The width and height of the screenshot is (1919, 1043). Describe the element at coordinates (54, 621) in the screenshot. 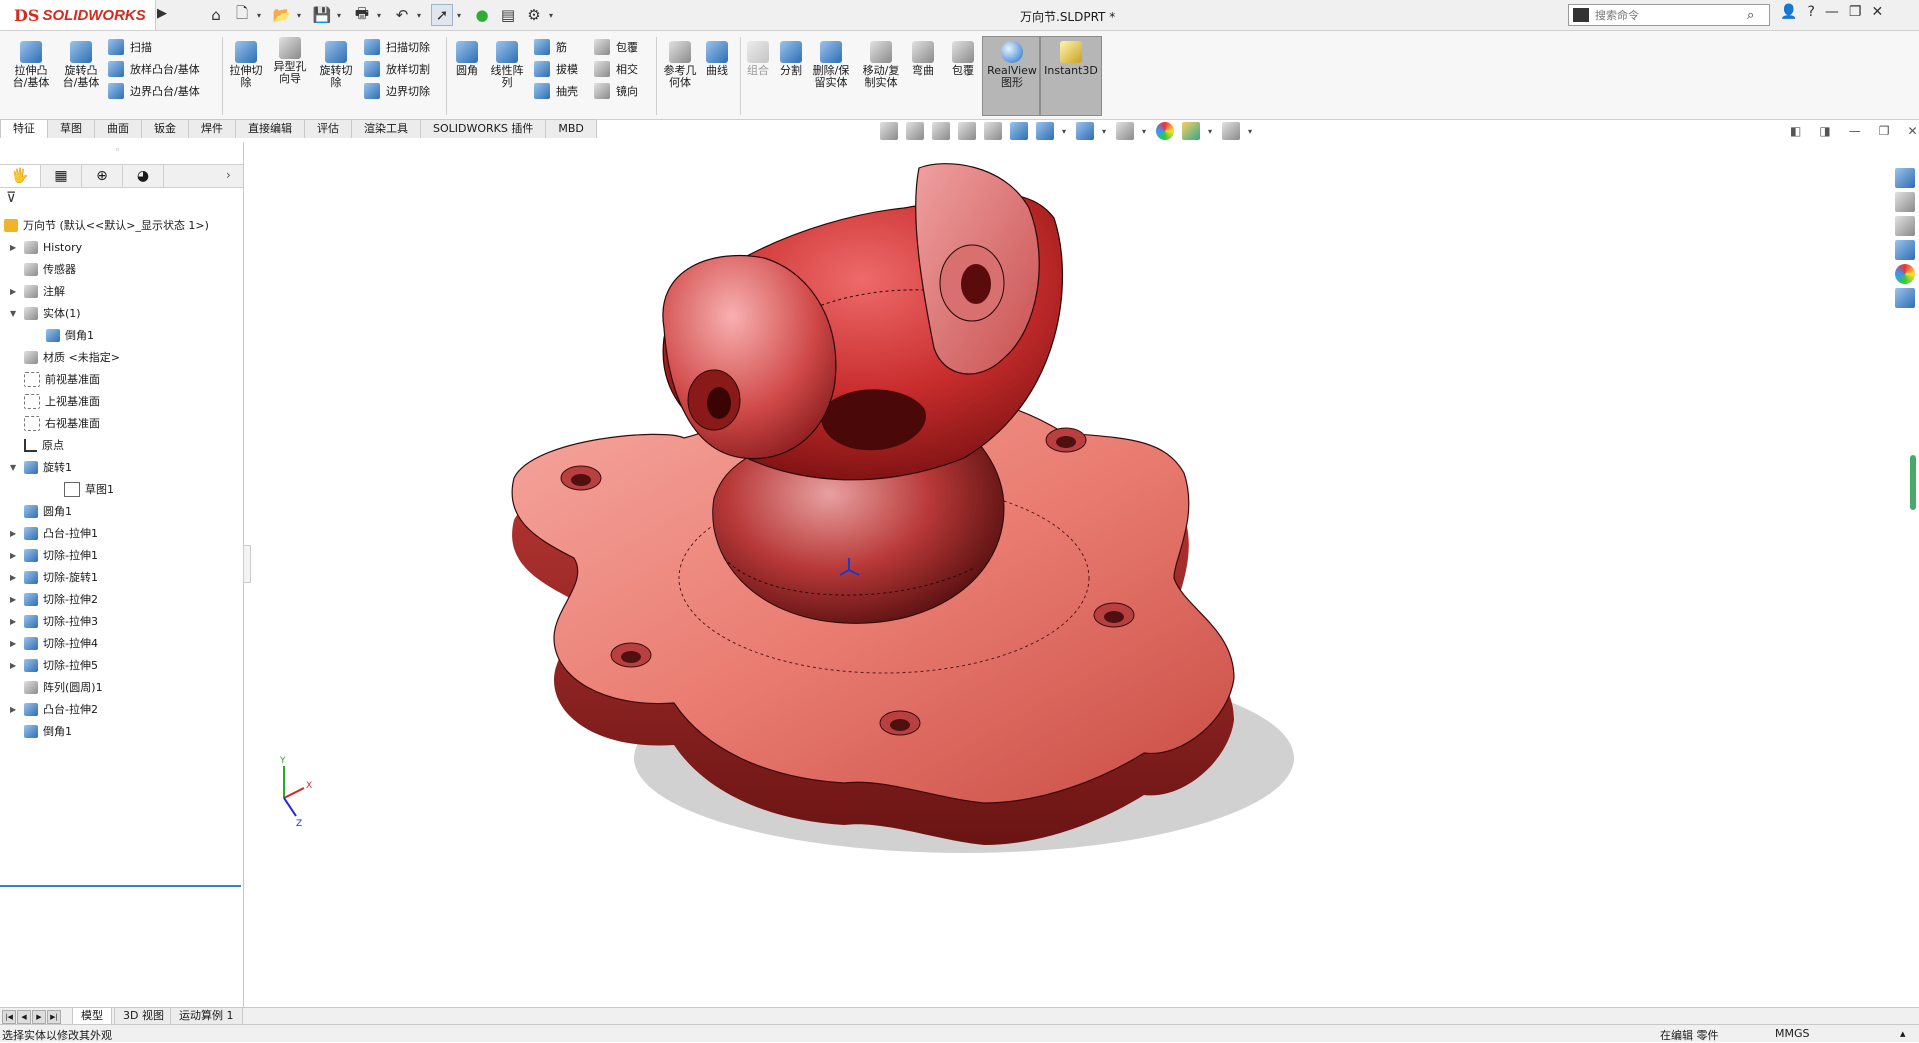

I see `tree-item-cut-extrude3: ▶ 切除-拉伸3` at that location.